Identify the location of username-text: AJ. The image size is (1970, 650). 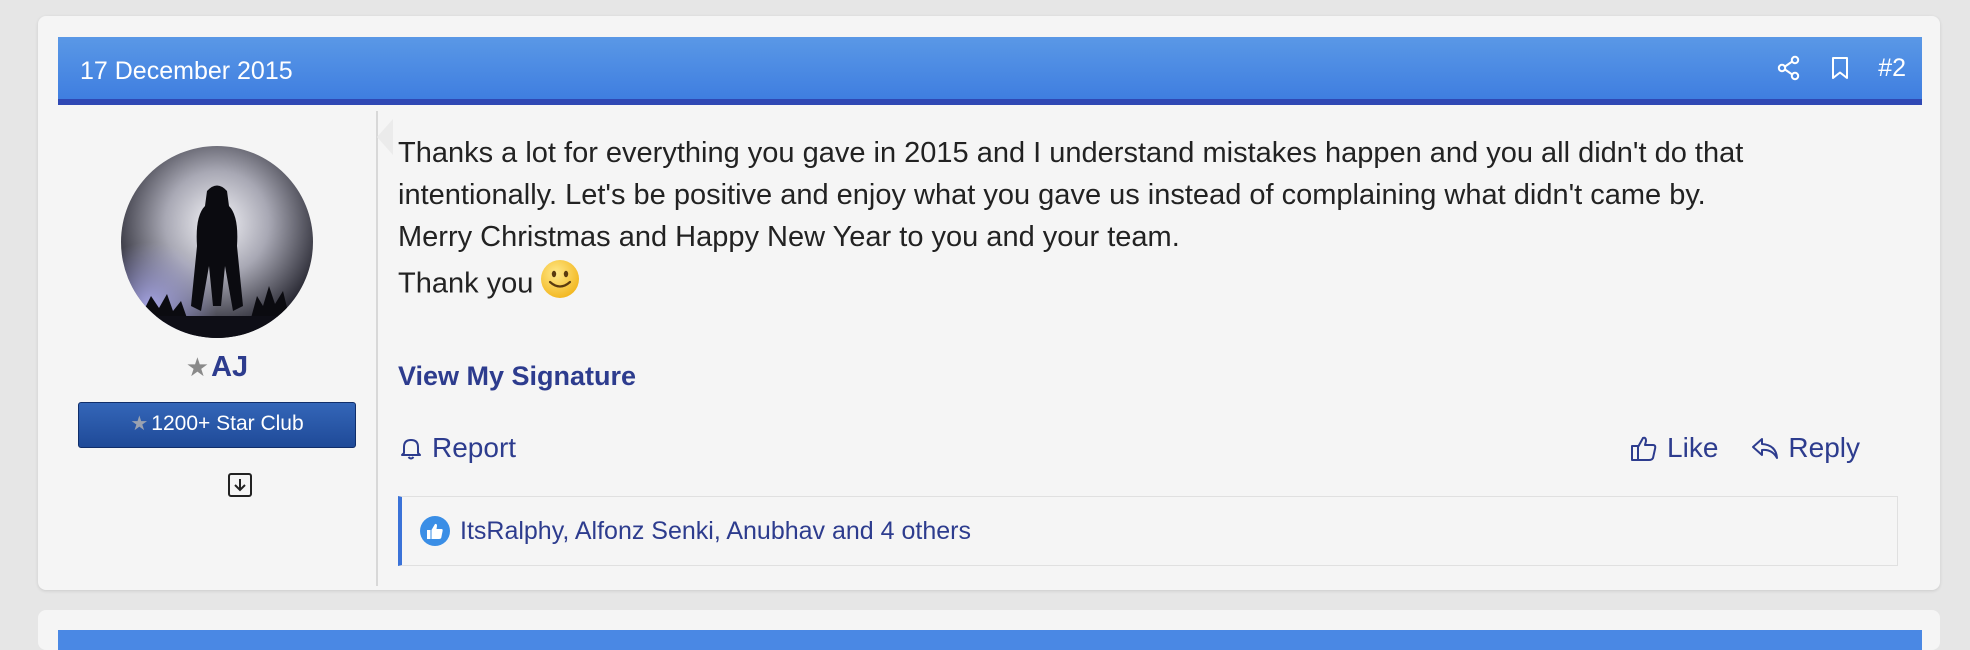
(229, 367).